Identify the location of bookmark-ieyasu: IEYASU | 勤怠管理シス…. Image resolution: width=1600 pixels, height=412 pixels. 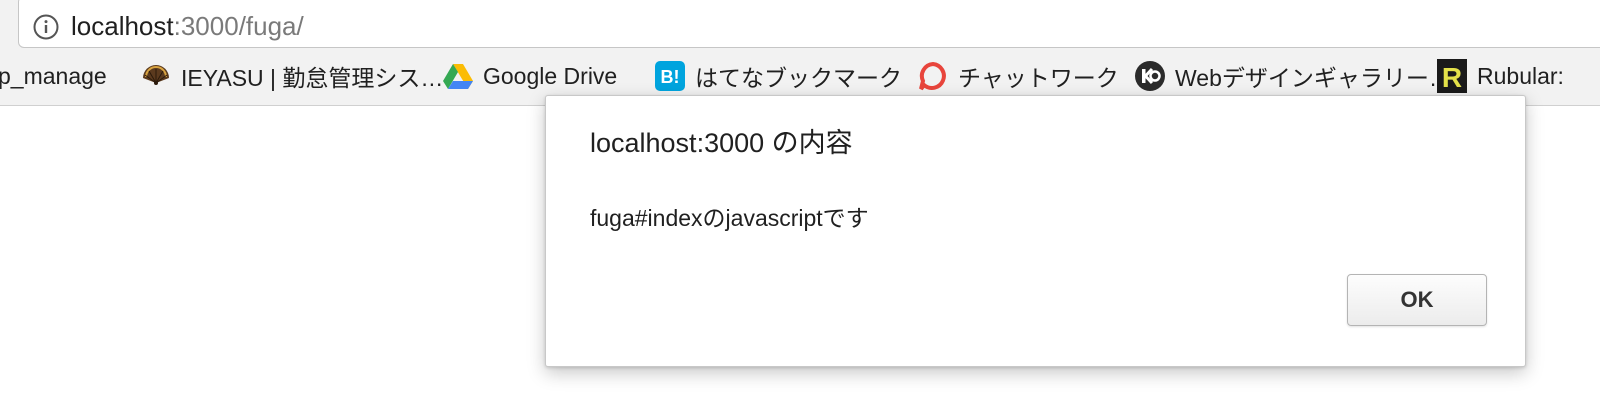
(292, 76).